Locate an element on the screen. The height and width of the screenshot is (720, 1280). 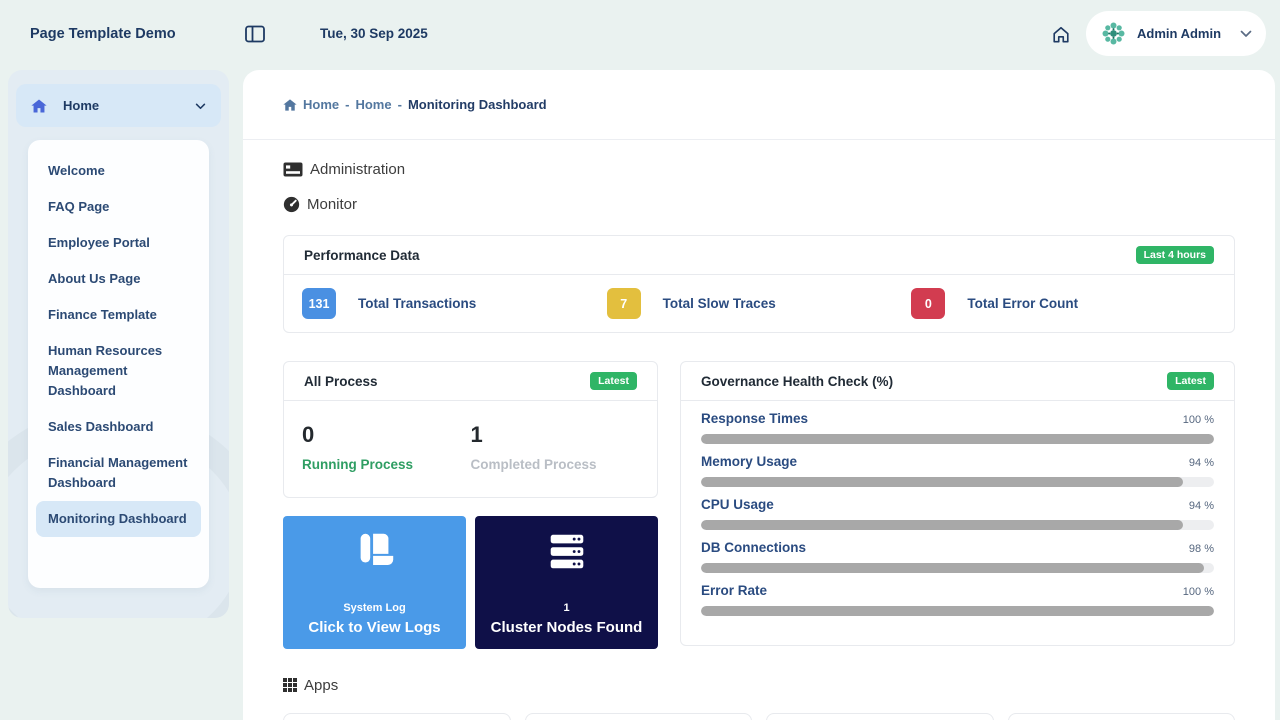
current-date: Tue, 30 Sep 2025 is located at coordinates (374, 33).